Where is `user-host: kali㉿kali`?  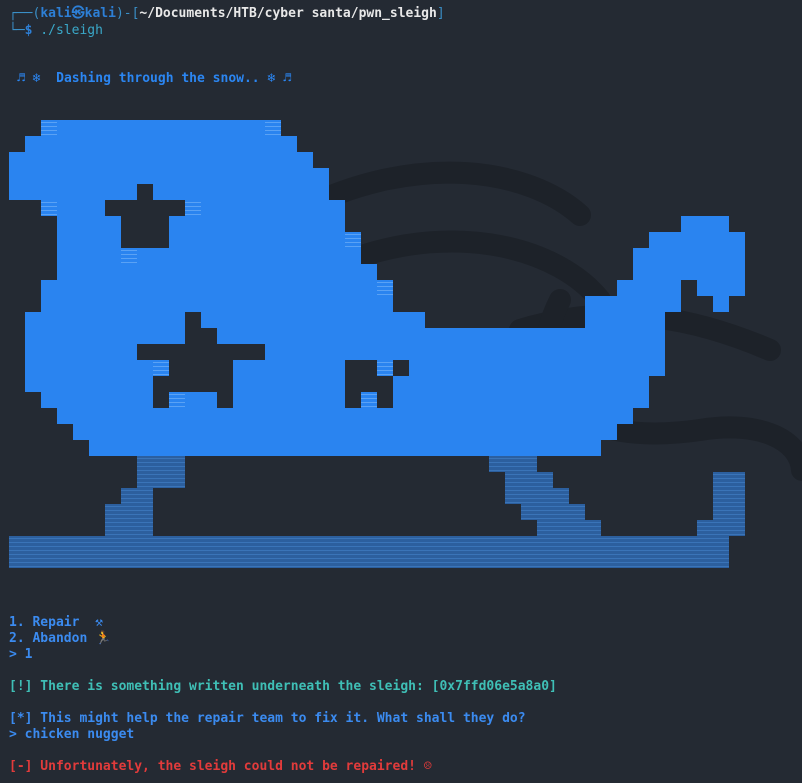 user-host: kali㉿kali is located at coordinates (78, 13).